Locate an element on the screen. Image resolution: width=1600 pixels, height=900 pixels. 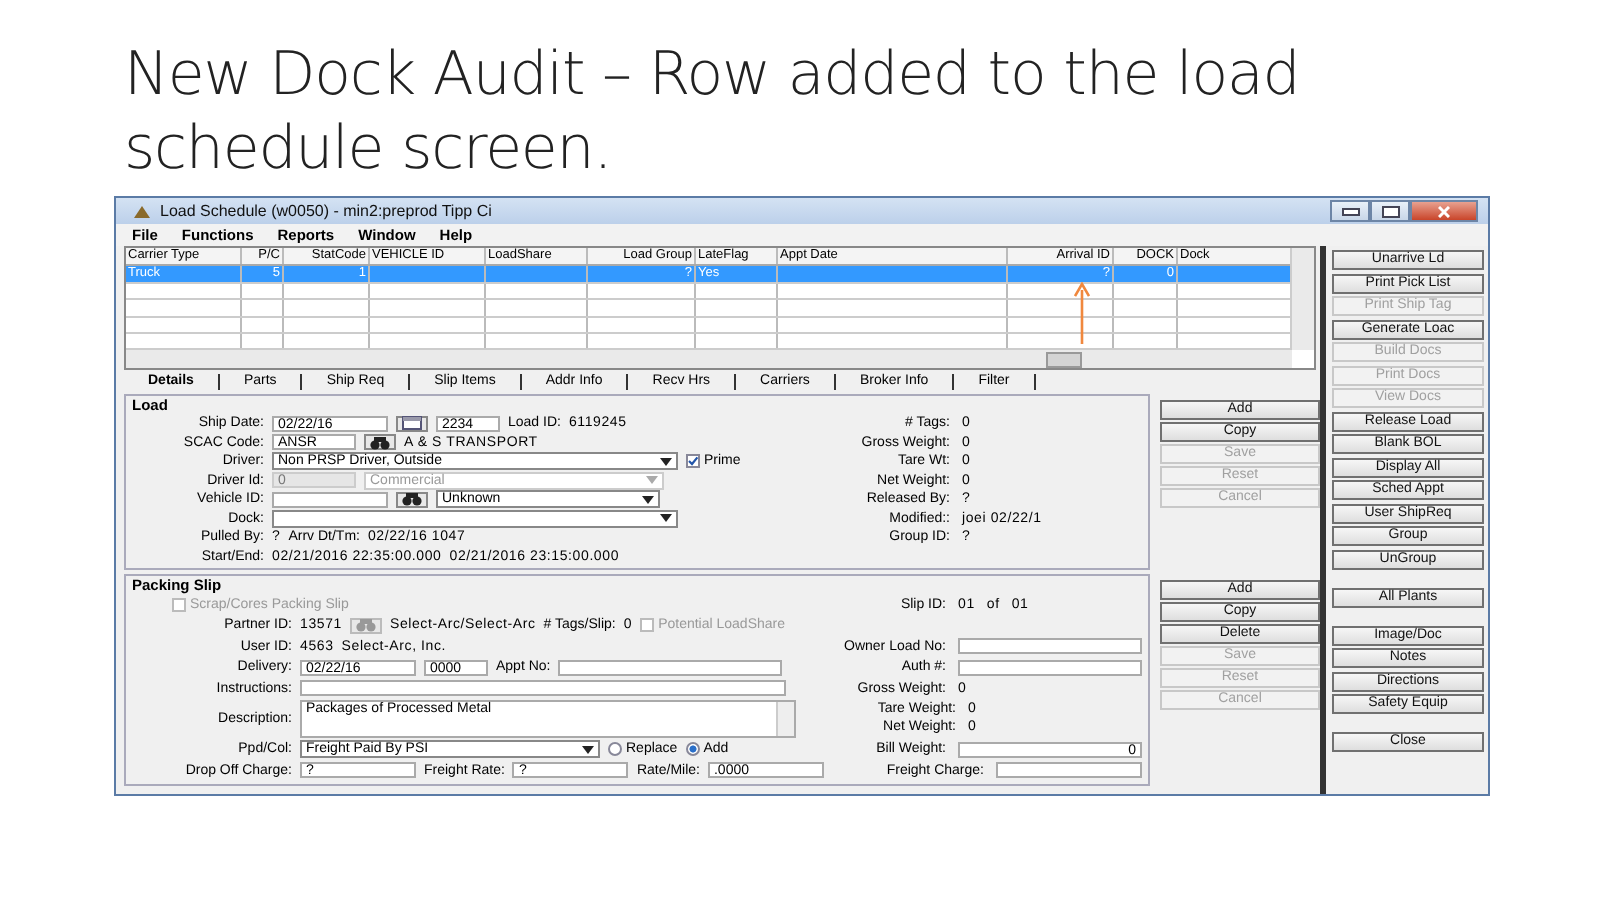
close-button is located at coordinates (1444, 211).